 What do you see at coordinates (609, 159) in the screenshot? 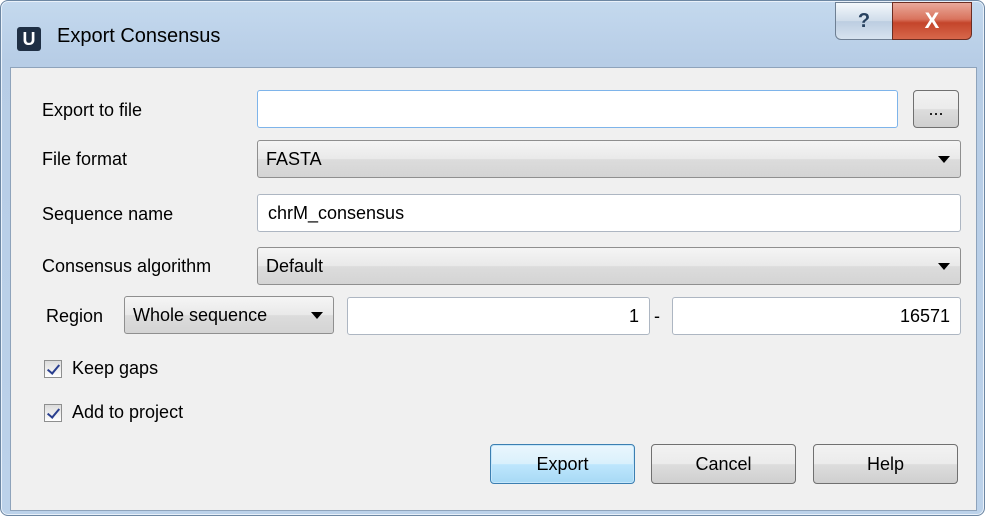
I see `file-format-select: FASTA` at bounding box center [609, 159].